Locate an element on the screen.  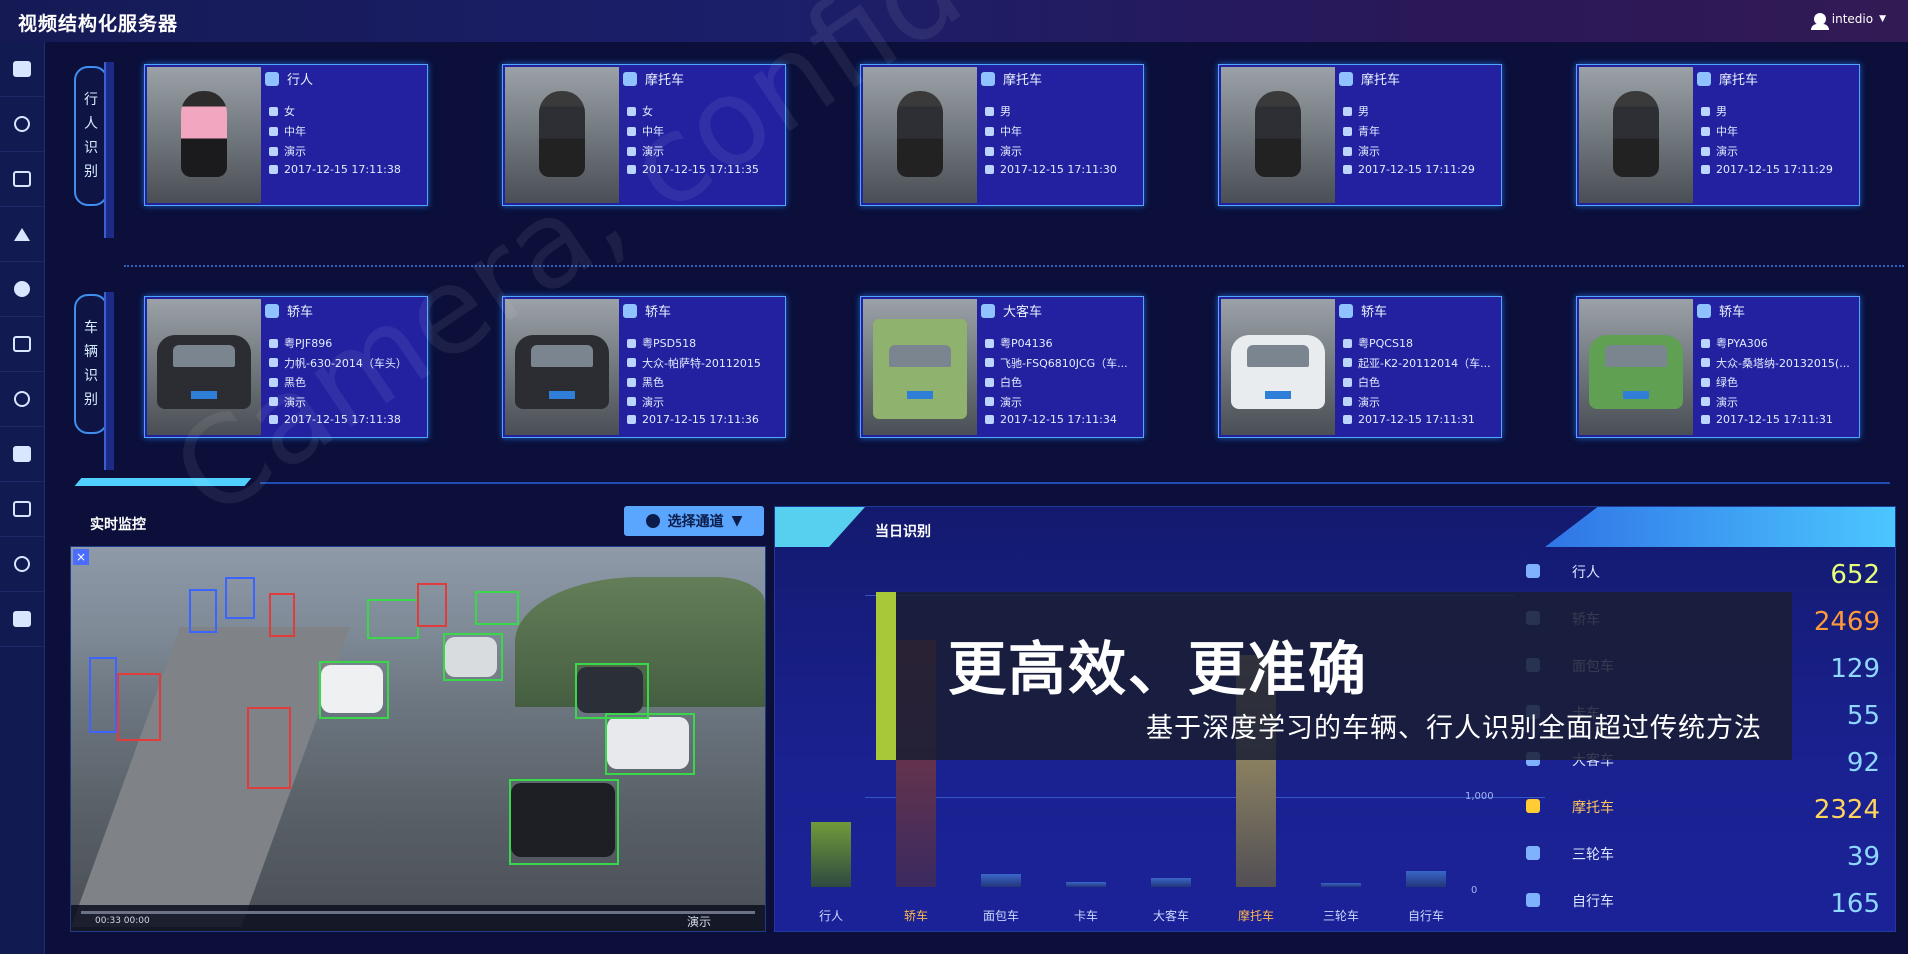
bicycle-icon is located at coordinates (1533, 900).